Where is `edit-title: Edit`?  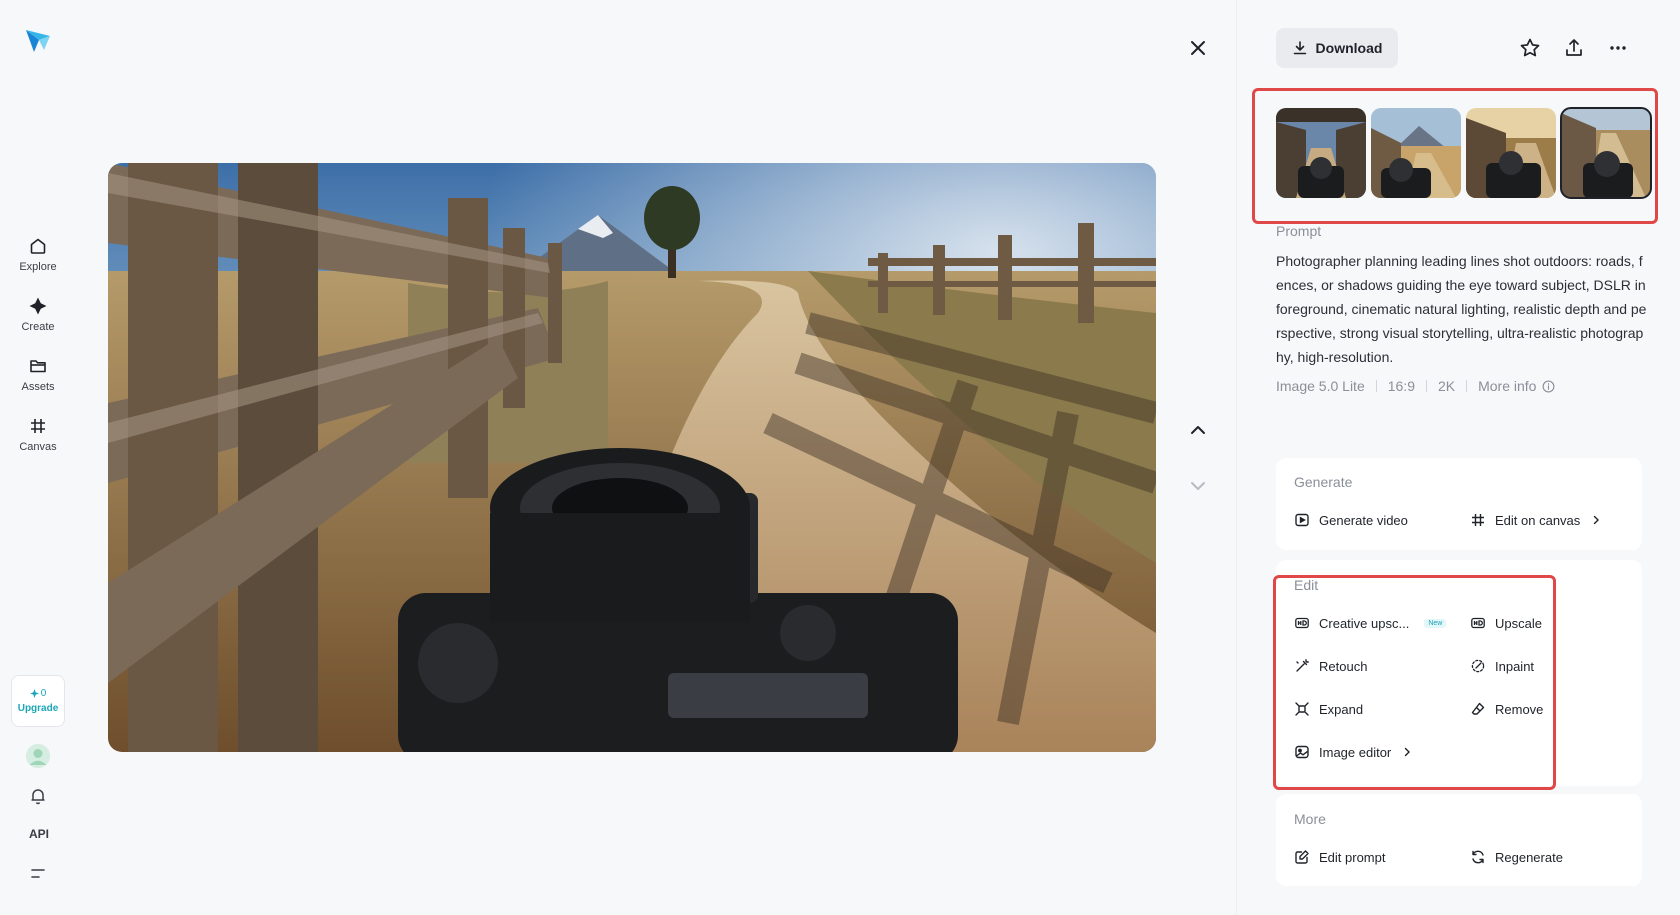 edit-title: Edit is located at coordinates (1306, 585).